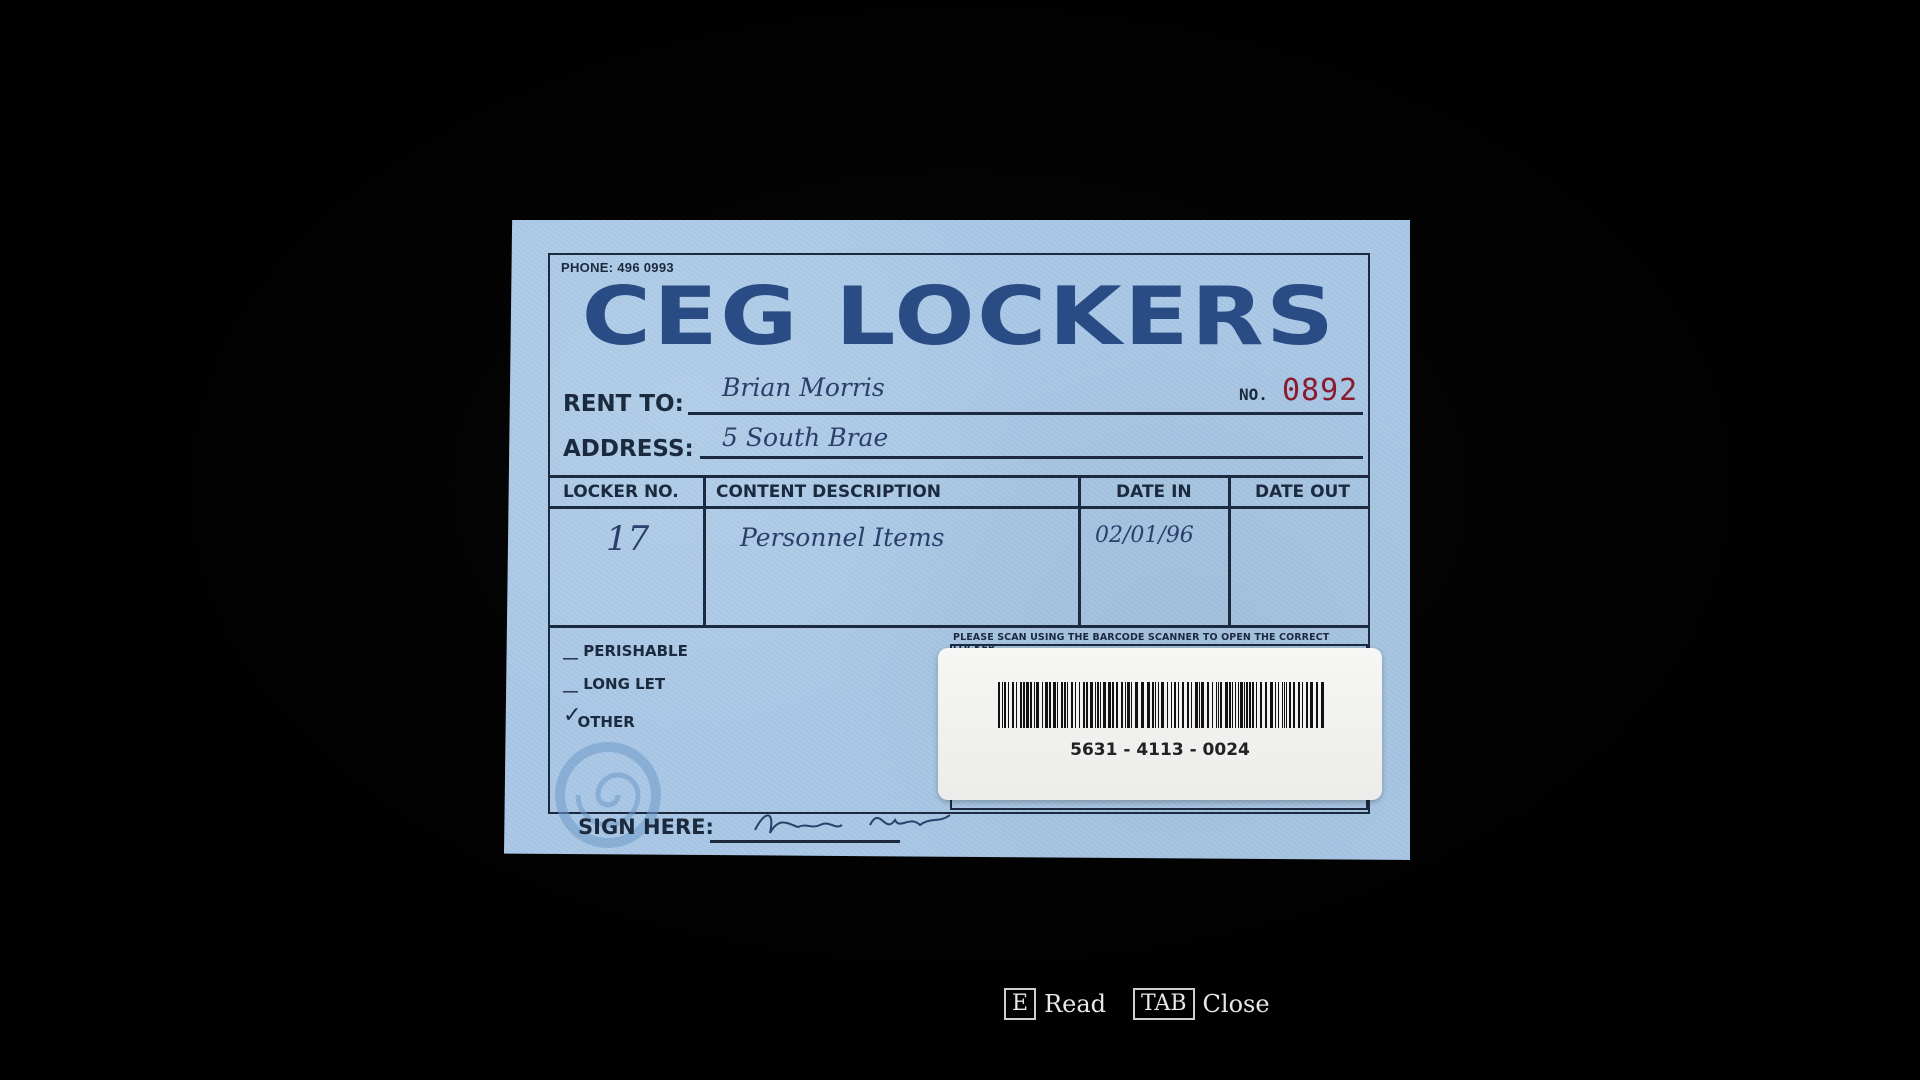 This screenshot has height=1080, width=1920. What do you see at coordinates (599, 717) in the screenshot?
I see `checkbox-other: ✓OTHER` at bounding box center [599, 717].